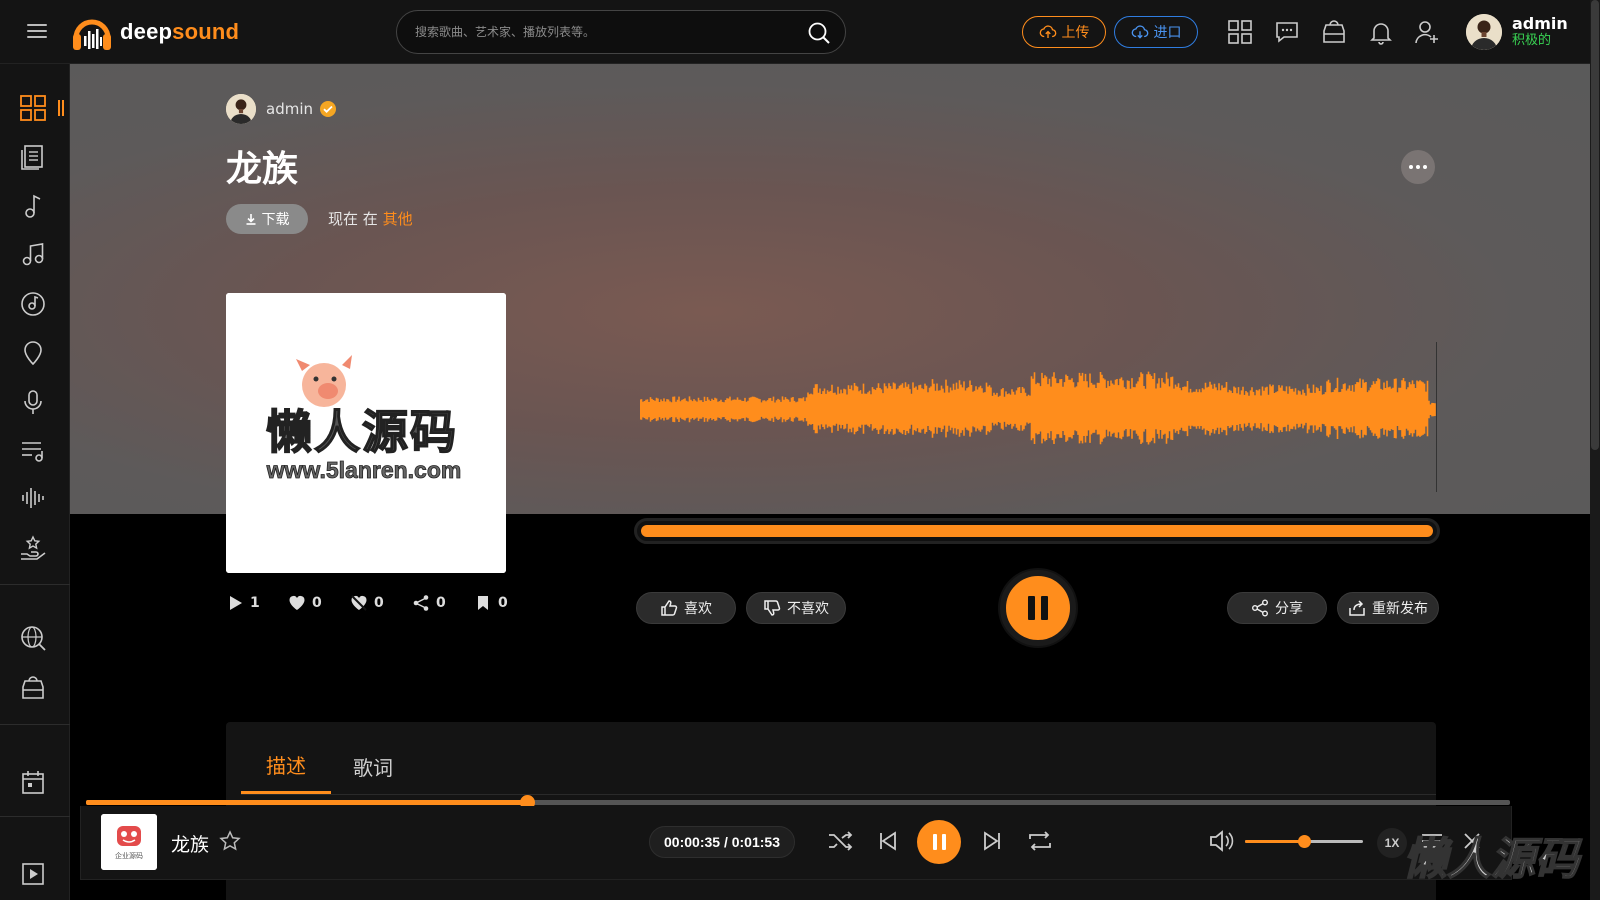  I want to click on sidebar-playlist-icon, so click(33, 450).